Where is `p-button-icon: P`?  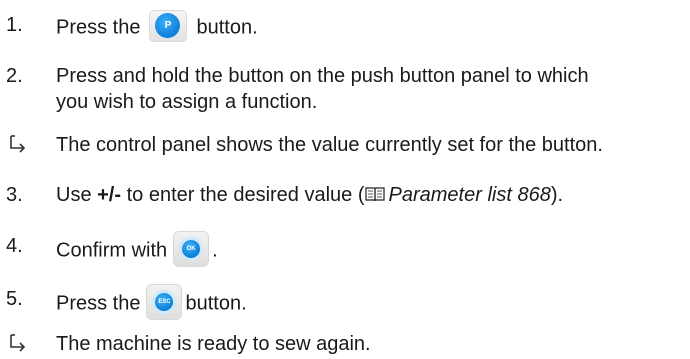 p-button-icon: P is located at coordinates (168, 26).